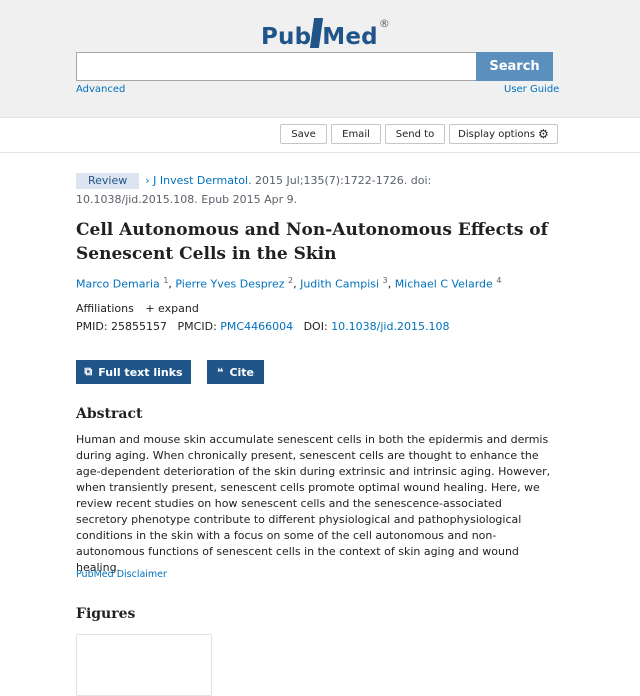  What do you see at coordinates (276, 66) in the screenshot?
I see `search-input` at bounding box center [276, 66].